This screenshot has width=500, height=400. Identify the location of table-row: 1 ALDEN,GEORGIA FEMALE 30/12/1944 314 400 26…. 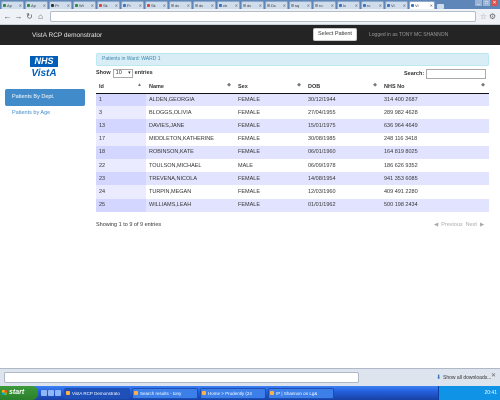
(292, 100).